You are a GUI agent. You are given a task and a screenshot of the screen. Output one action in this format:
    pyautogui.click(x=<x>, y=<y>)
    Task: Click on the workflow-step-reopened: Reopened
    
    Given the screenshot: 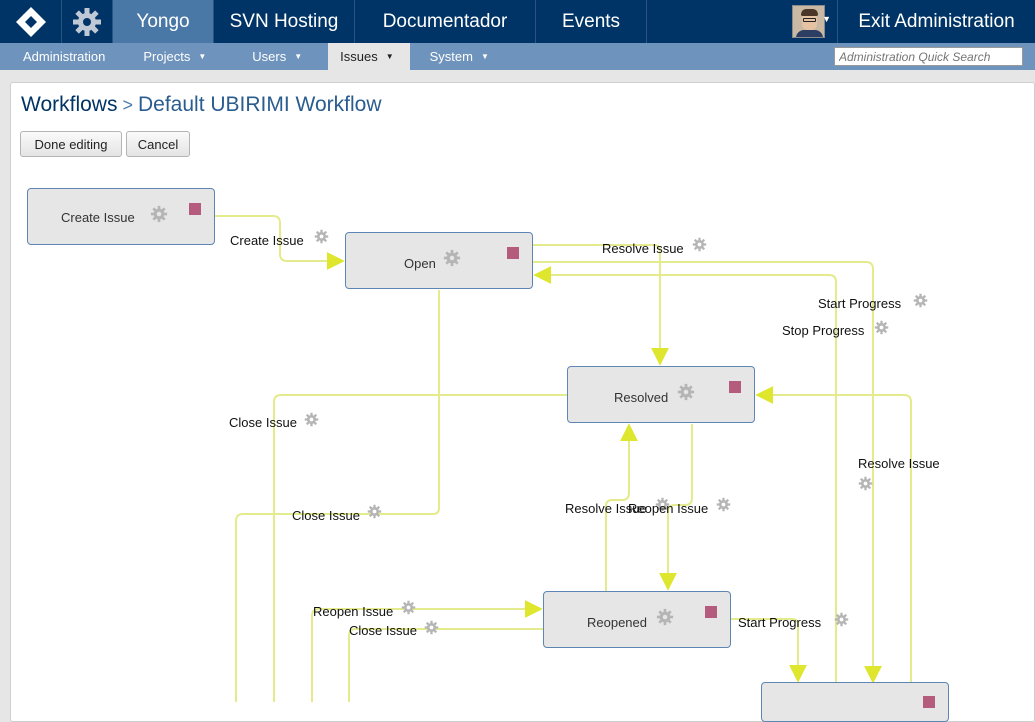 What is the action you would take?
    pyautogui.click(x=637, y=619)
    